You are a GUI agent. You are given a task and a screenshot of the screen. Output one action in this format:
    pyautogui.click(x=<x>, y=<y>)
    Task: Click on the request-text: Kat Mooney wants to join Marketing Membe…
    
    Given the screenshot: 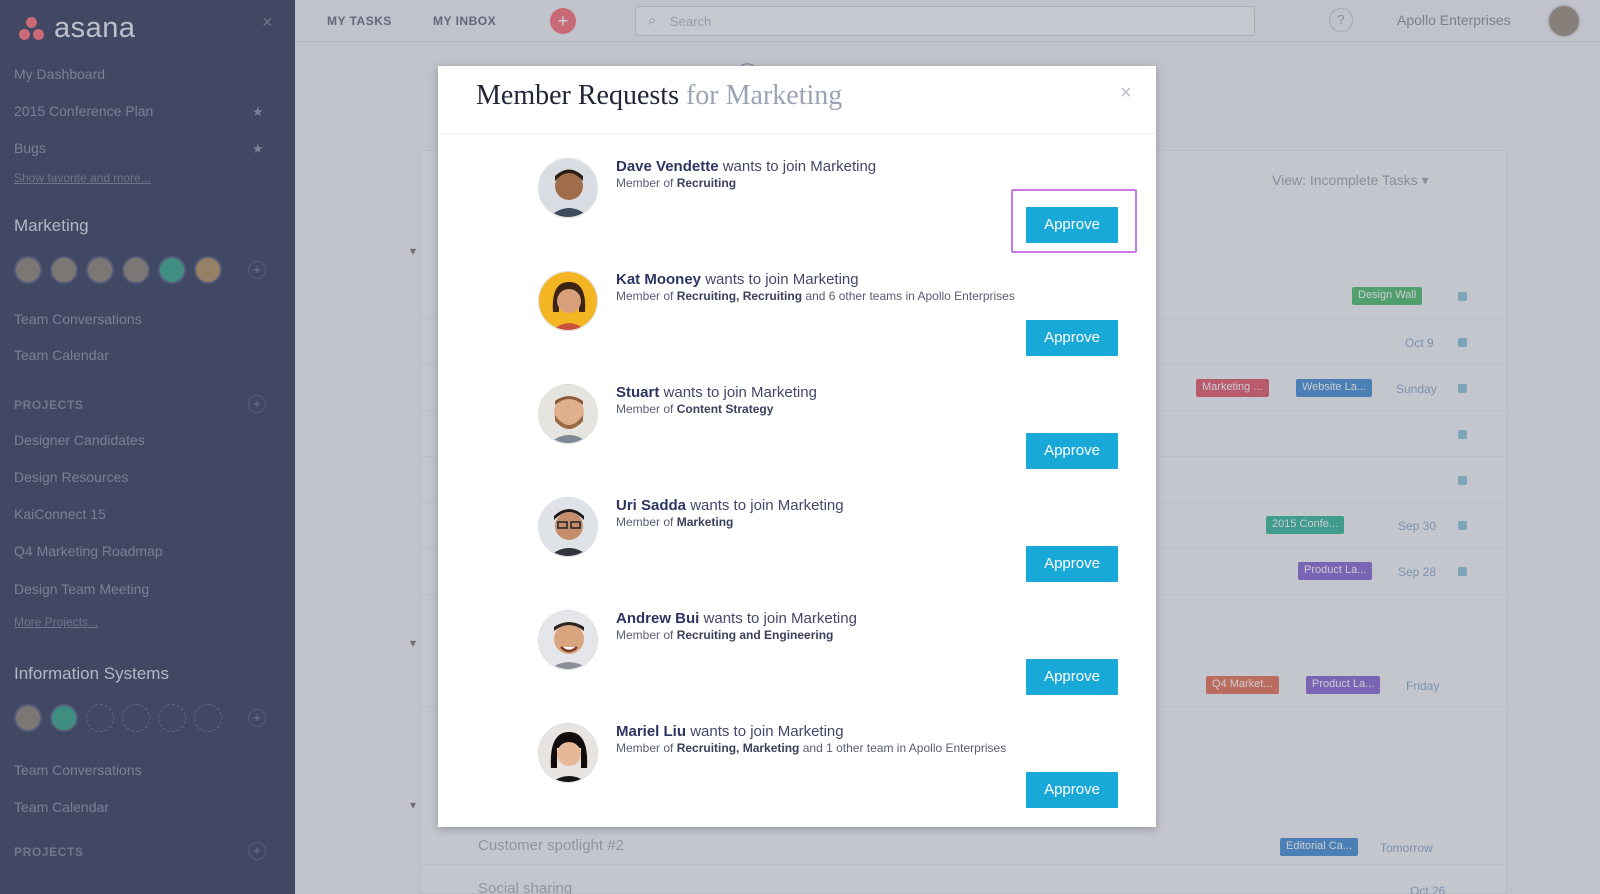 What is the action you would take?
    pyautogui.click(x=856, y=287)
    